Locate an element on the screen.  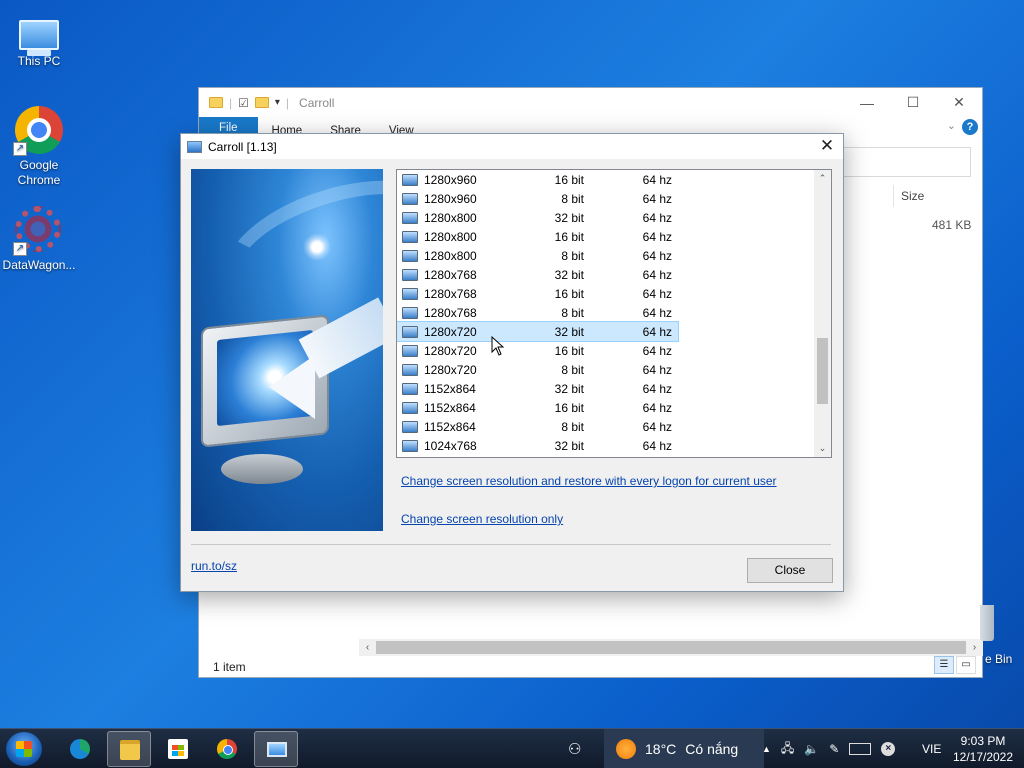
maximize-button: ☐ is located at coordinates (913, 102).